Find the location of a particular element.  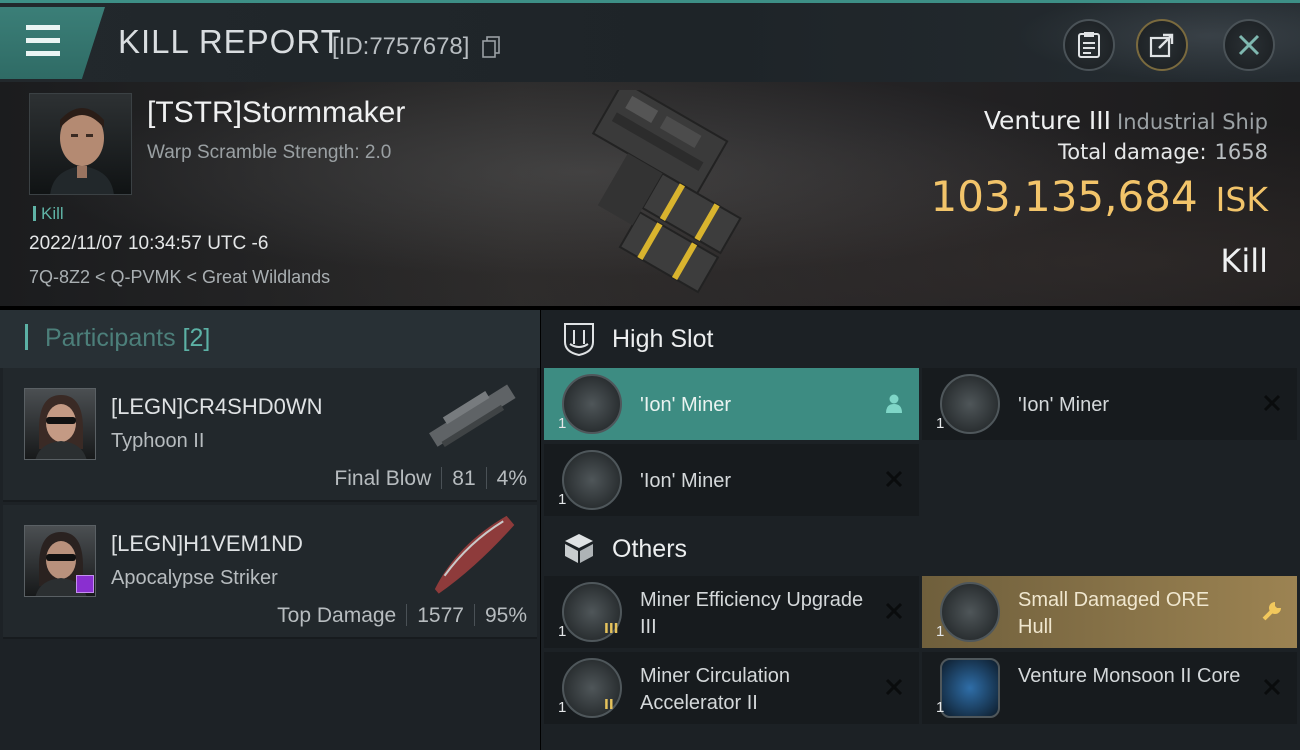

victim-ship-image is located at coordinates (650, 195).